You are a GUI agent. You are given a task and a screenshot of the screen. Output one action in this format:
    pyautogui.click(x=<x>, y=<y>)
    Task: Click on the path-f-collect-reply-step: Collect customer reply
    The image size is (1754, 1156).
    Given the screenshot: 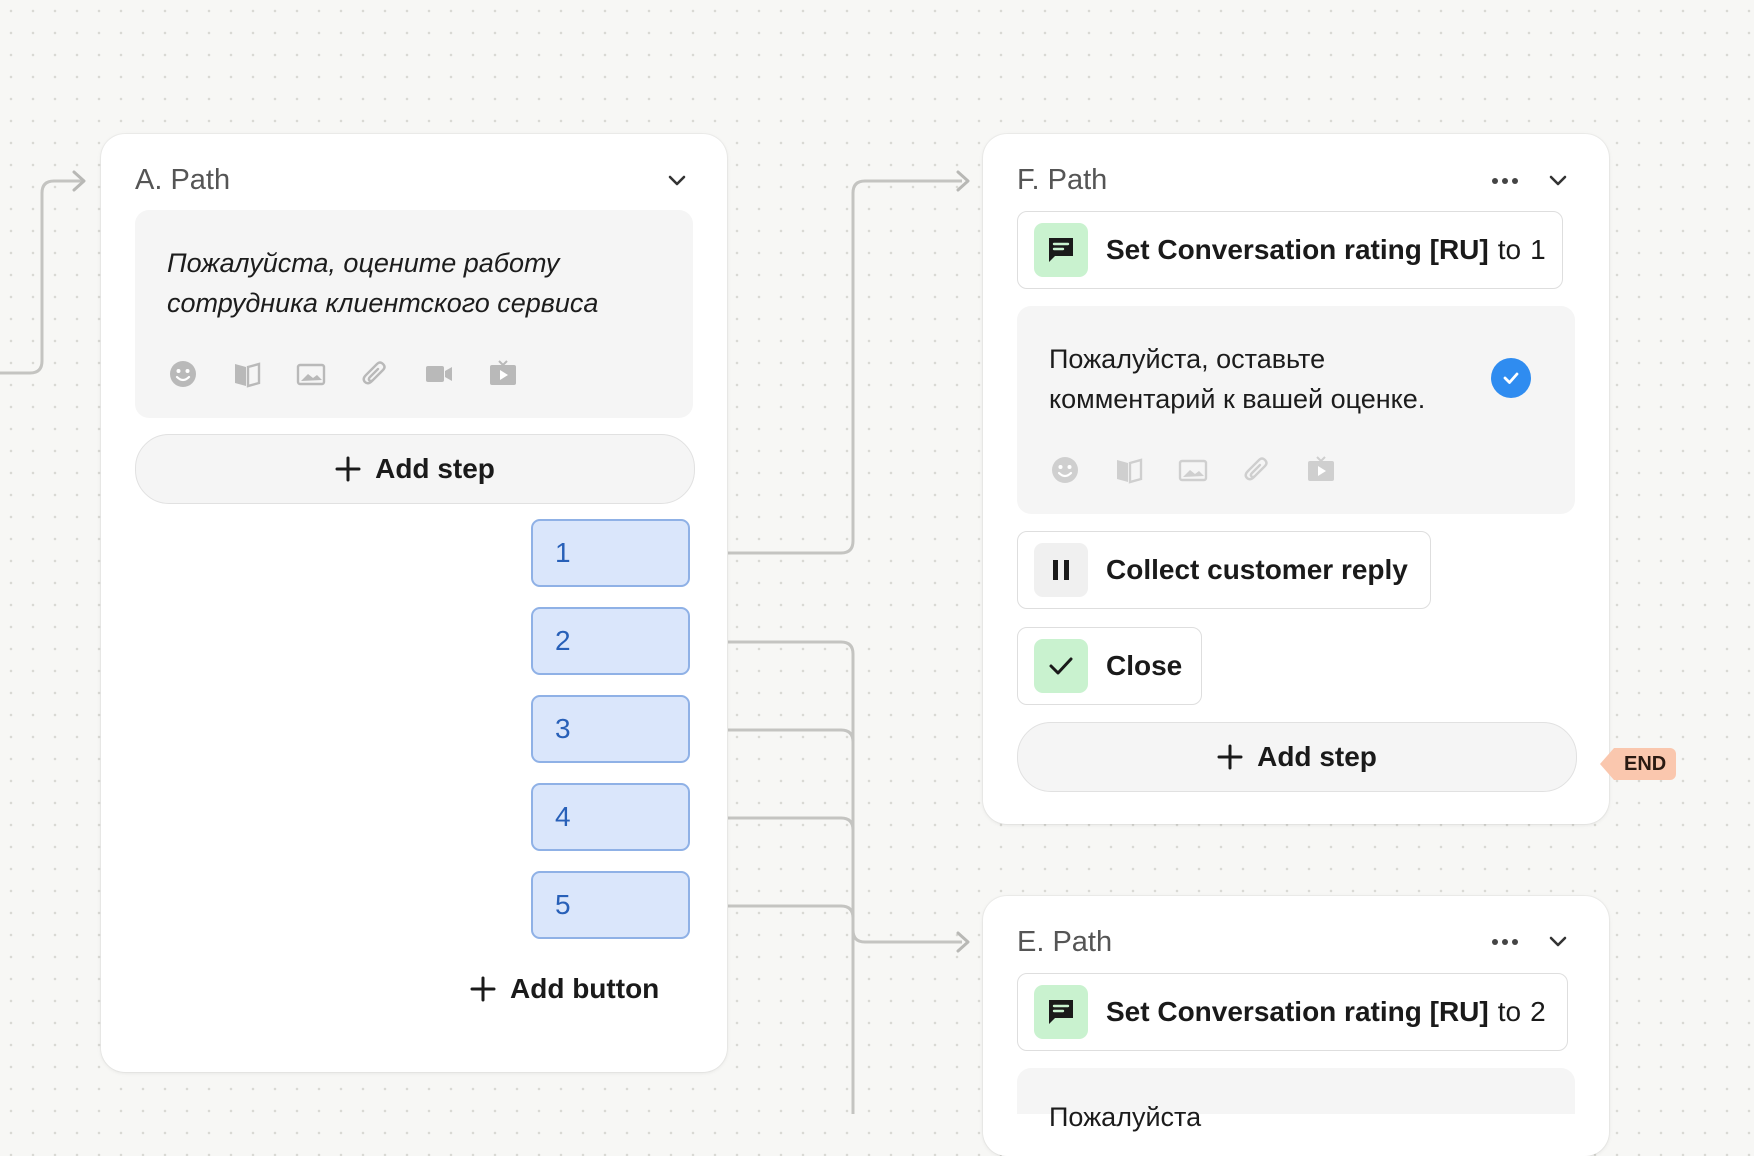 What is the action you would take?
    pyautogui.click(x=1224, y=570)
    